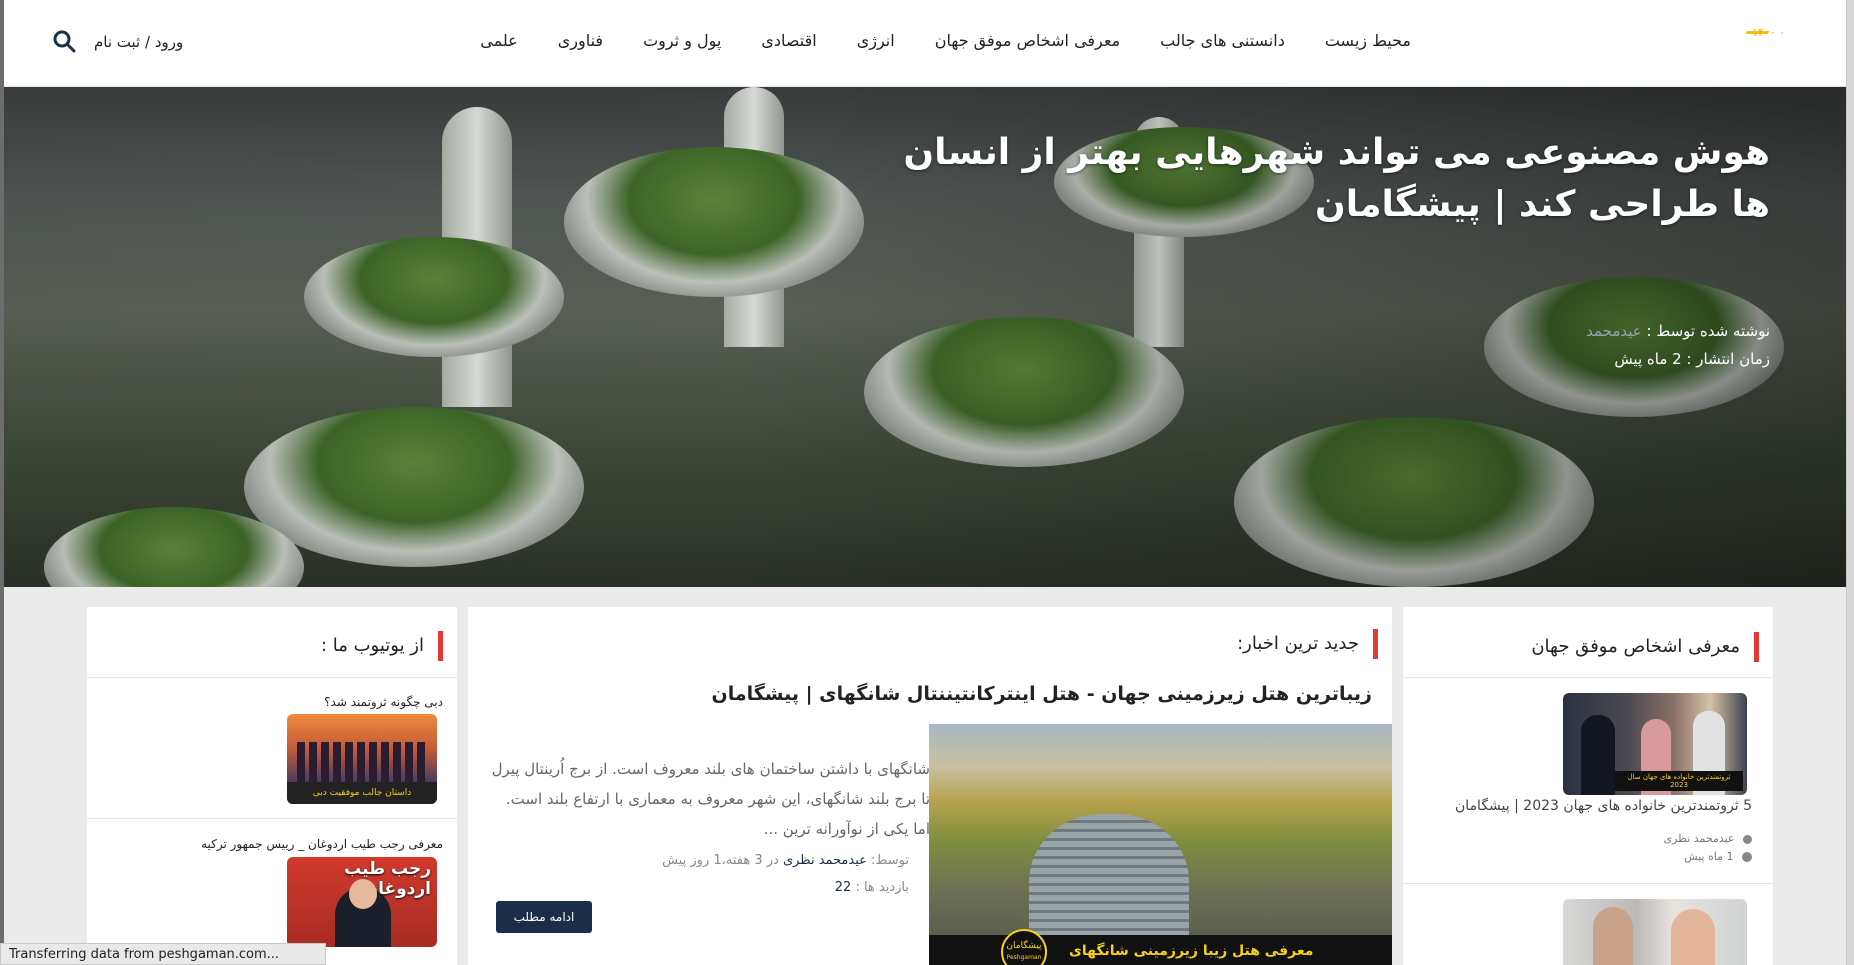 The width and height of the screenshot is (1854, 965). I want to click on latest-news-byline: توسط: عیدمحمد نظری در 3 هفته،1 روز پیش, so click(785, 860).